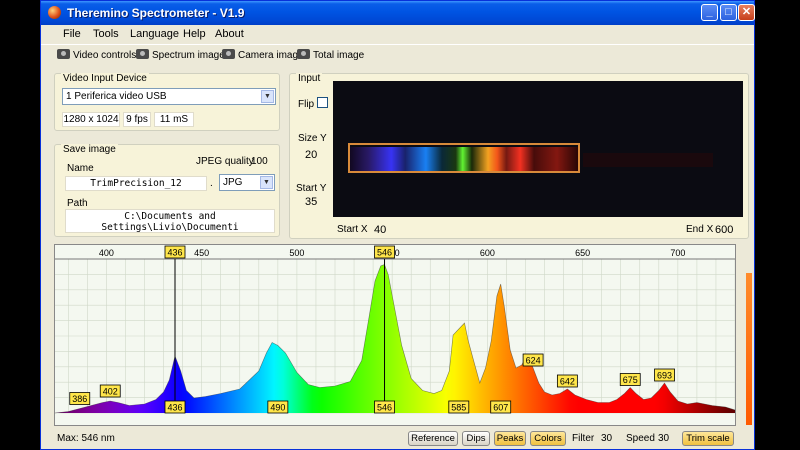 Image resolution: width=800 pixels, height=450 pixels. Describe the element at coordinates (105, 78) in the screenshot. I see `video-input-title: Video Input Device` at that location.